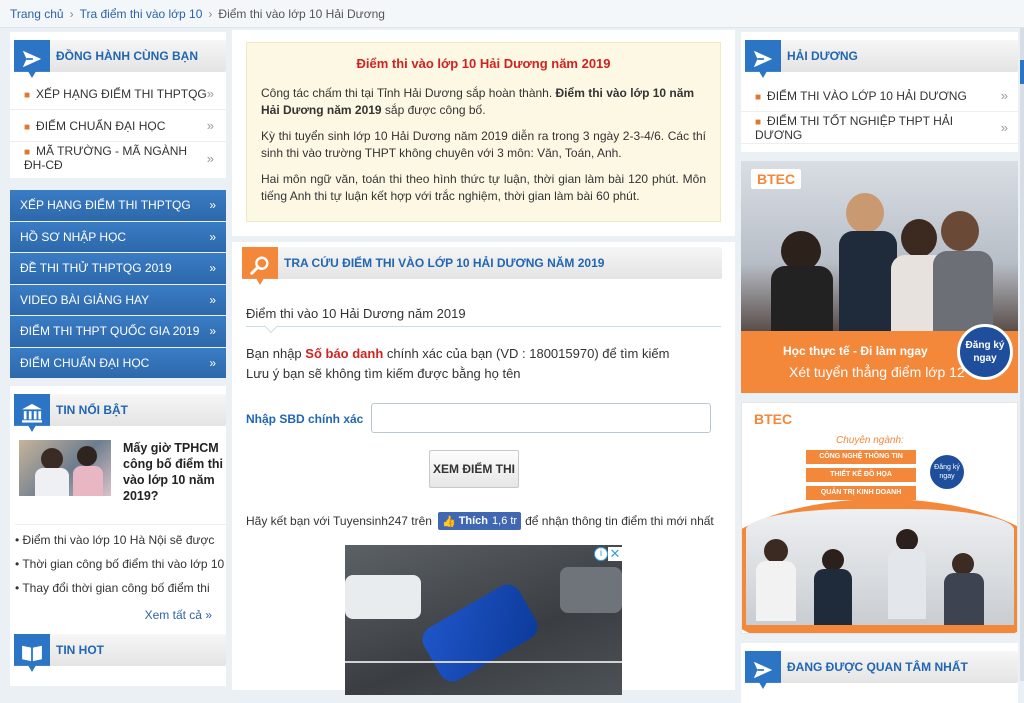 Image resolution: width=1024 pixels, height=703 pixels. I want to click on box-header: HẢI DƯƠNG, so click(881, 59).